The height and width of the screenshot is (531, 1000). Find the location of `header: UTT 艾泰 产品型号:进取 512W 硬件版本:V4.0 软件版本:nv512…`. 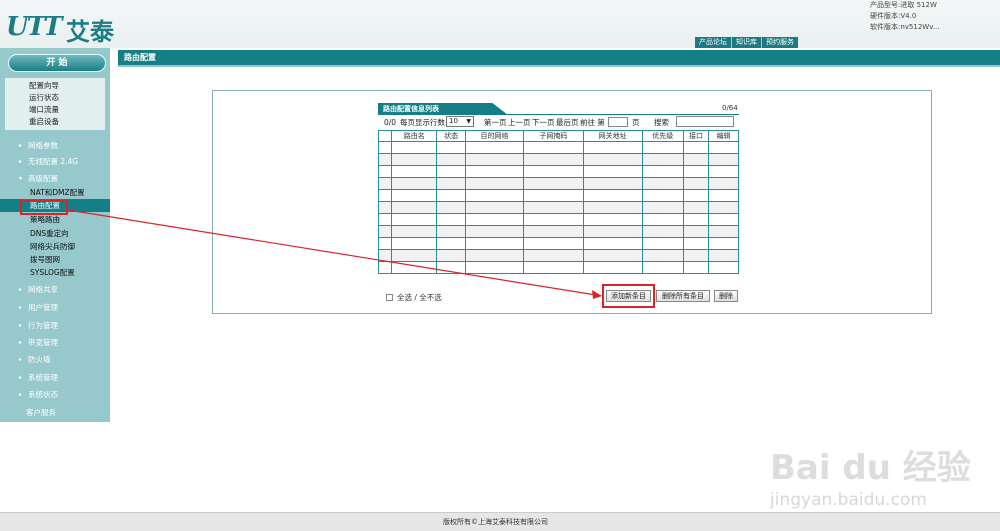

header: UTT 艾泰 产品型号:进取 512W 硬件版本:V4.0 软件版本:nv512… is located at coordinates (500, 24).